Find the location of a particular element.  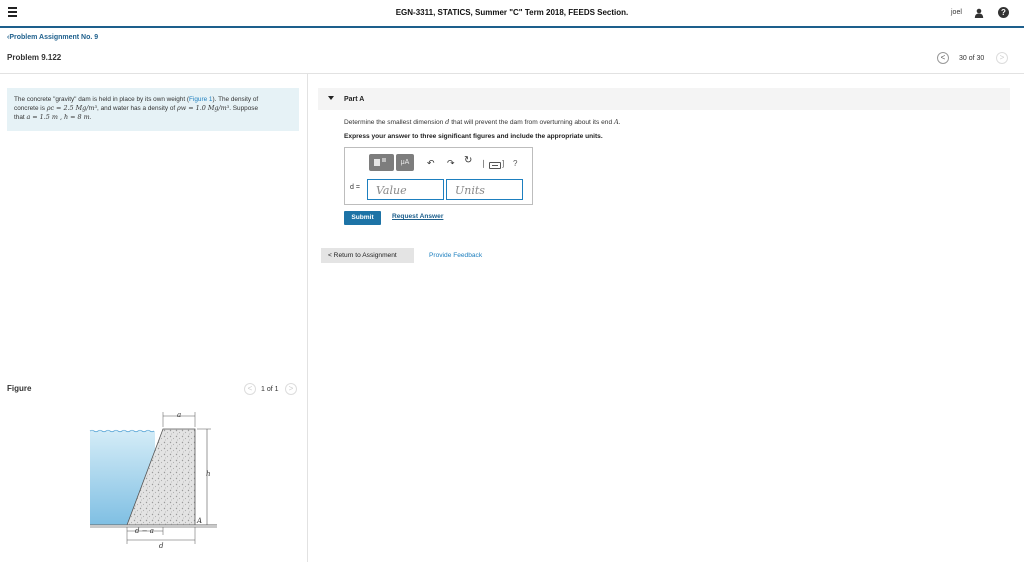

problem-text: that is located at coordinates (20, 117).